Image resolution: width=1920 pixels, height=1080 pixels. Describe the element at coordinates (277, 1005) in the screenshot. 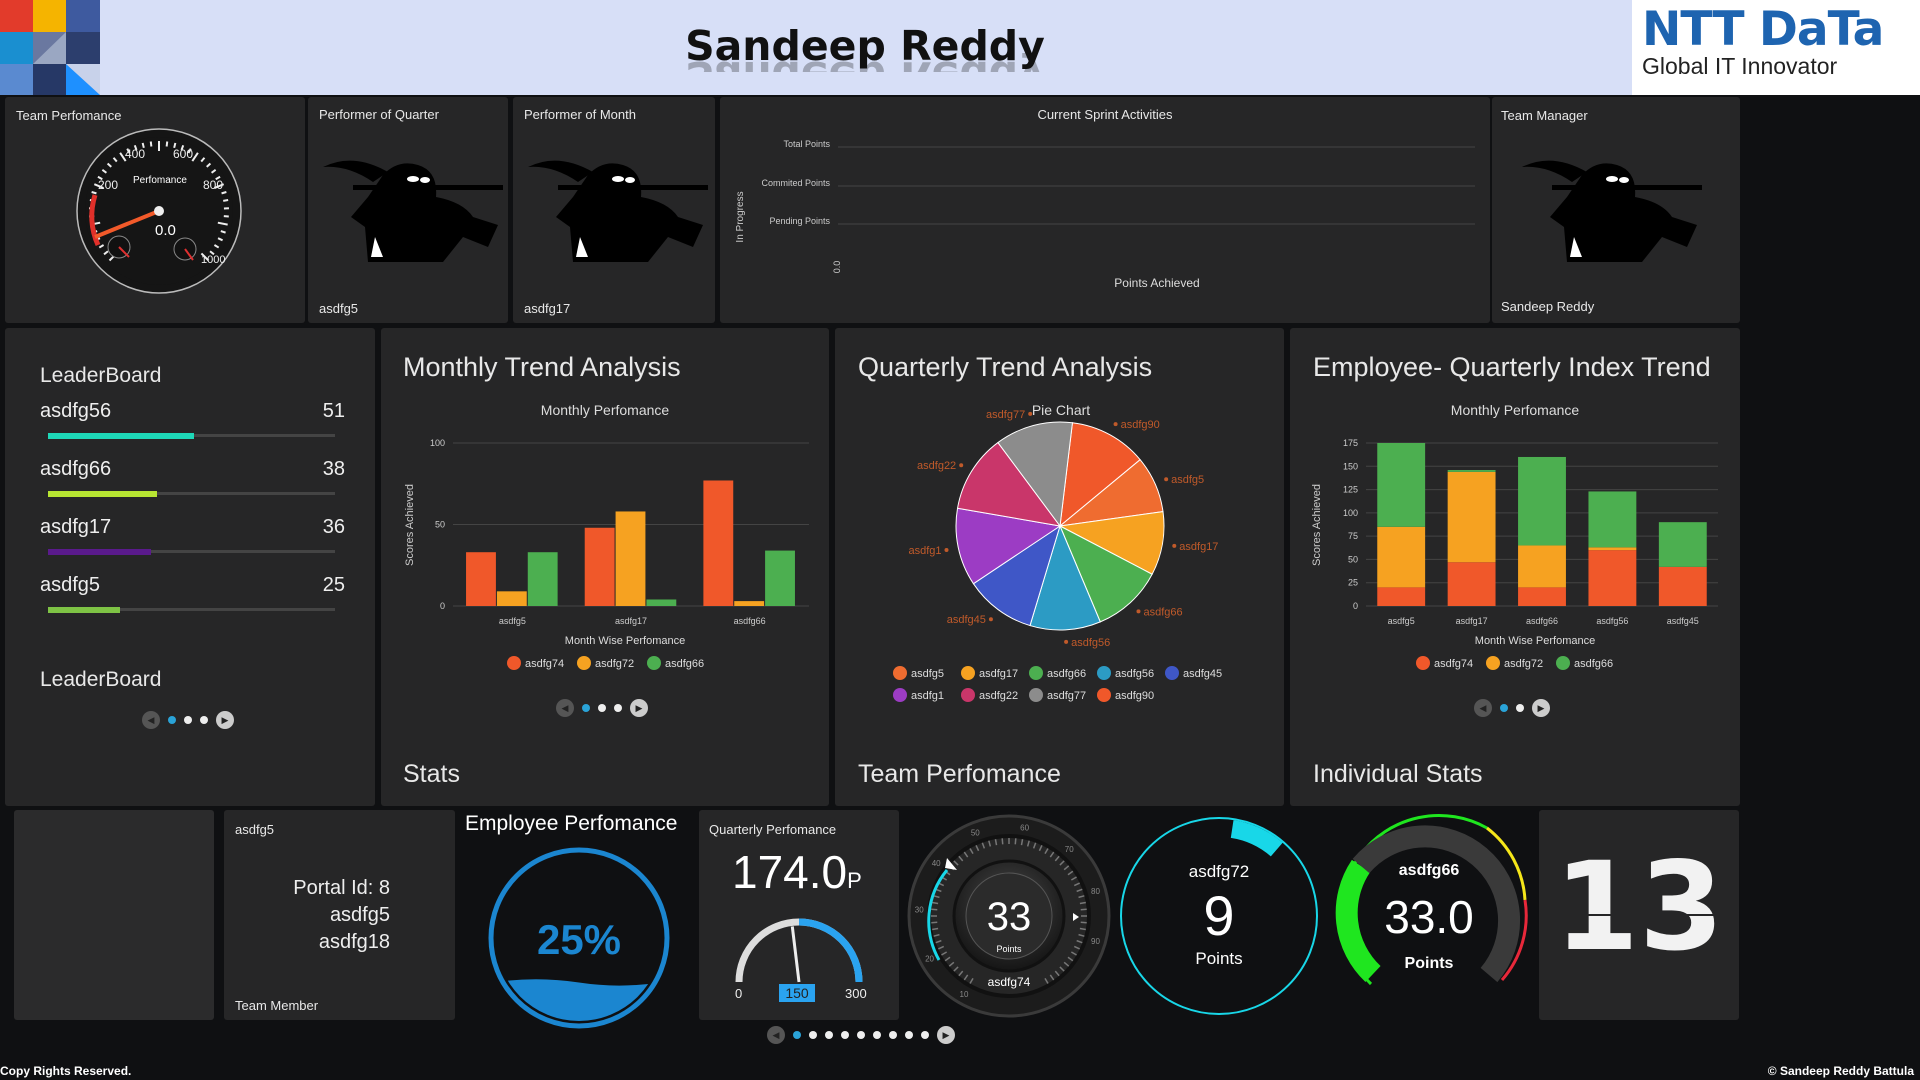

I see `member-role: Team Member` at that location.